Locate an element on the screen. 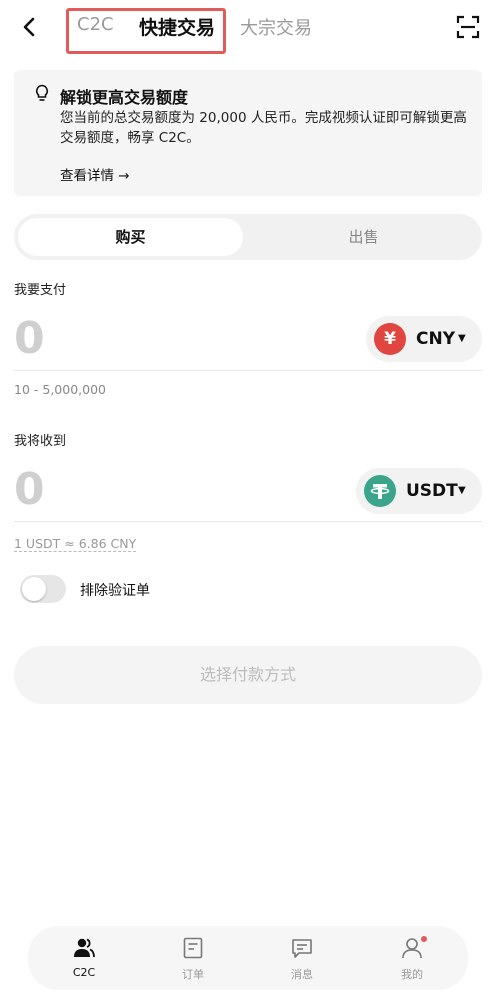 This screenshot has width=500, height=1004. pay-range: 10 - 5,000,000 is located at coordinates (60, 389).